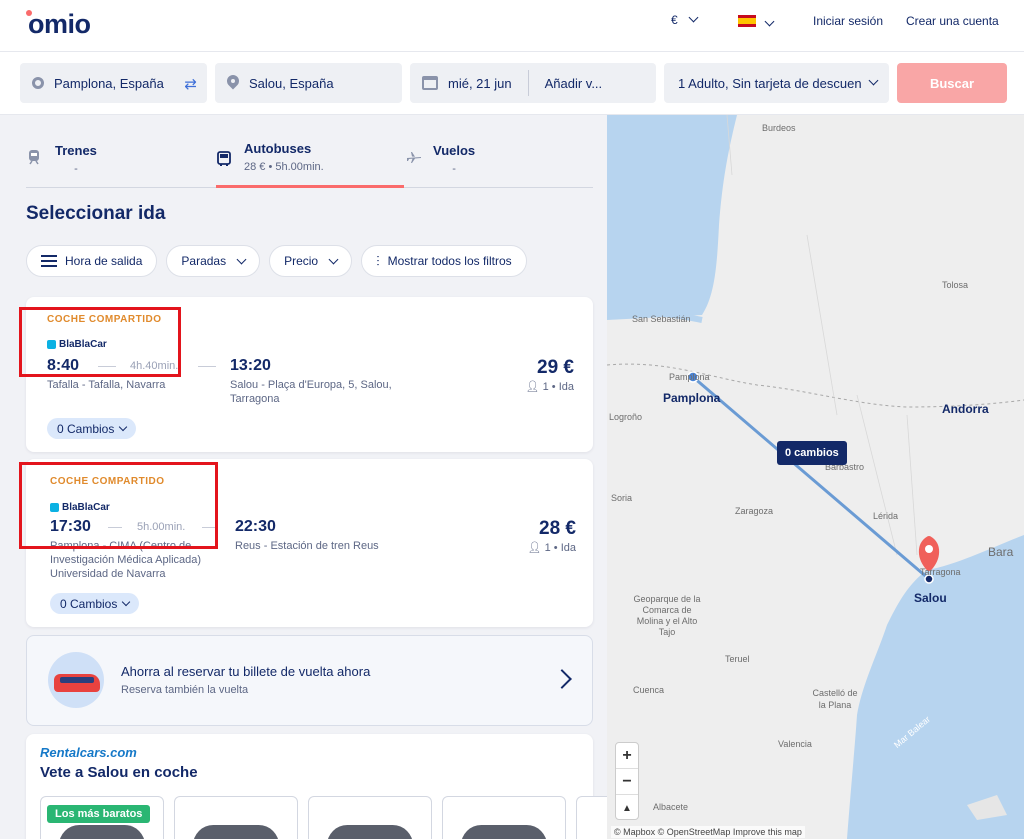 Image resolution: width=1024 pixels, height=839 pixels. I want to click on filter-label: Precio, so click(301, 261).